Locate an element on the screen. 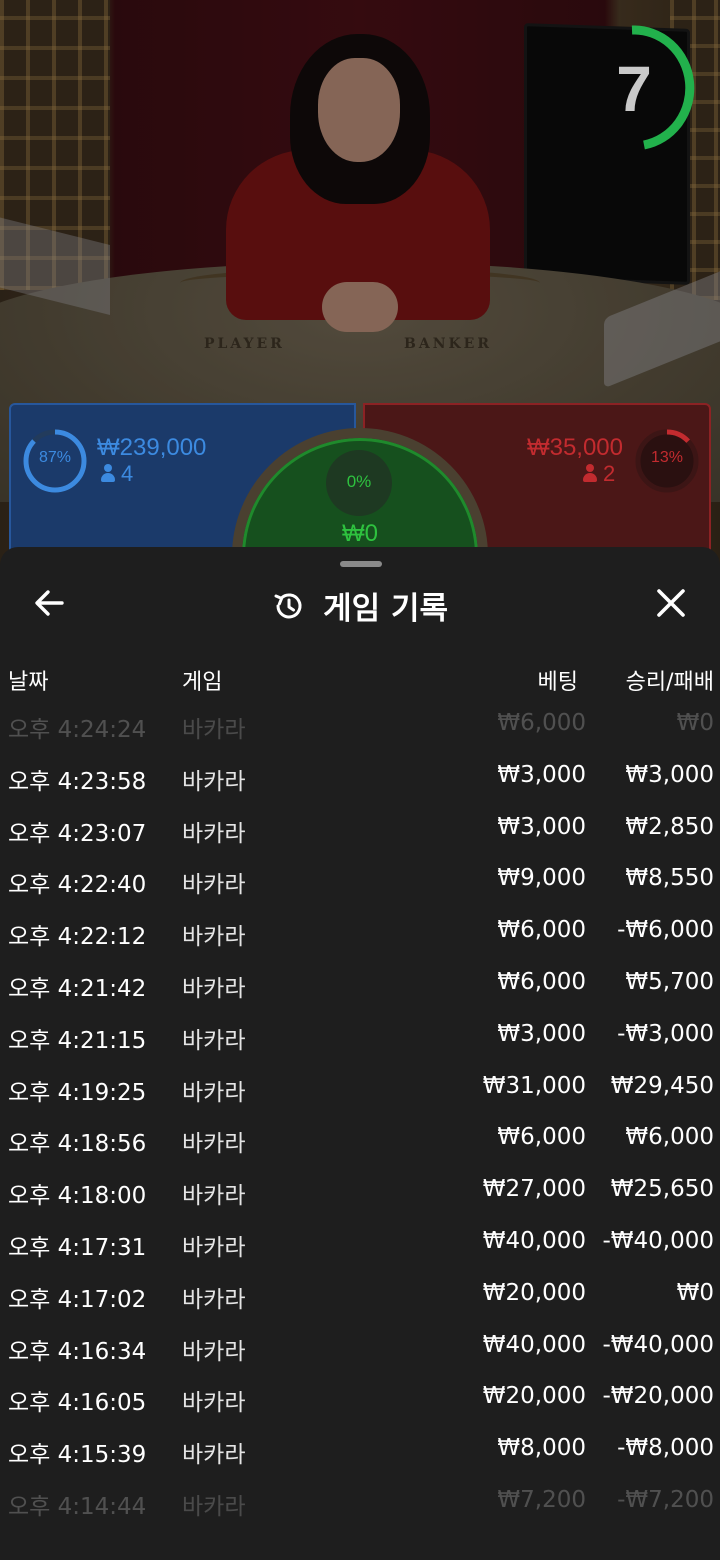 This screenshot has height=1560, width=720. row-result: -₩7,200 is located at coordinates (665, 1499).